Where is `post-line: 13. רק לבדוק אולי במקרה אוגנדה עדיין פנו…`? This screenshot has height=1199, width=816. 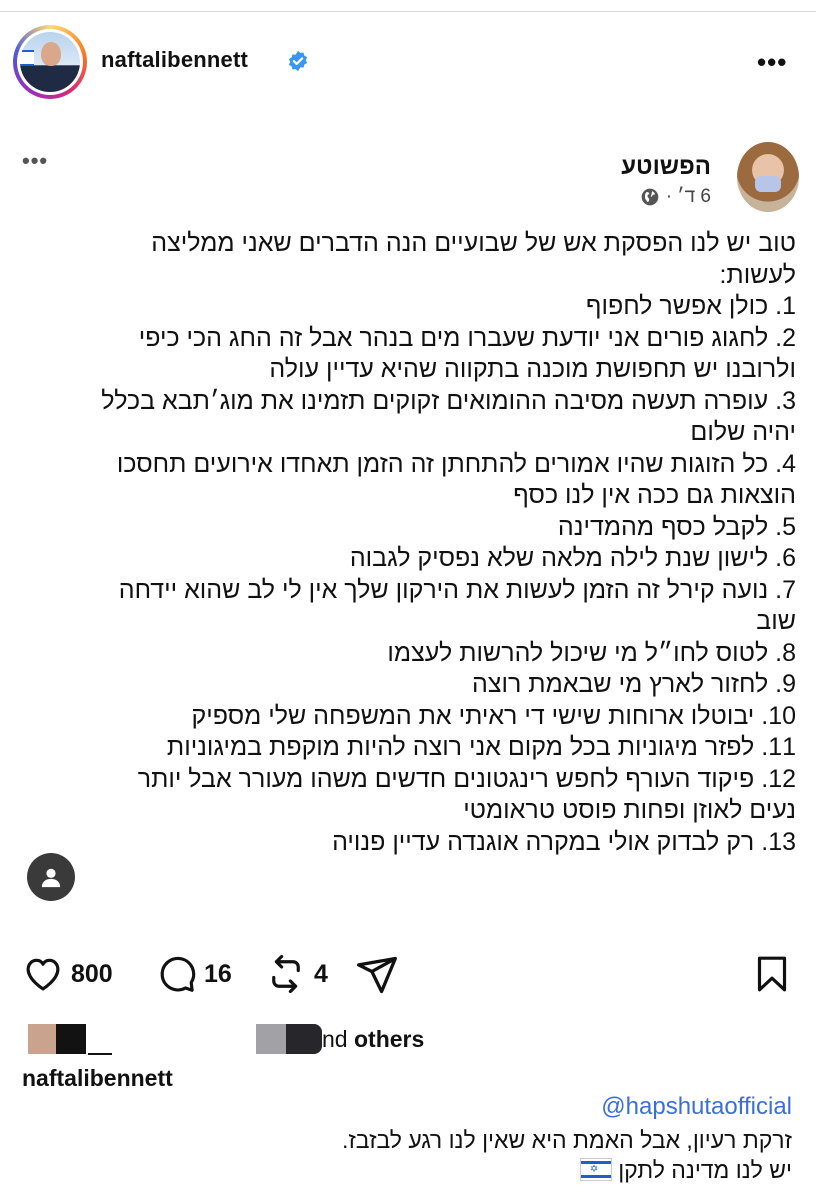 post-line: 13. רק לבדוק אולי במקרה אוגנדה עדיין פנו… is located at coordinates (564, 841).